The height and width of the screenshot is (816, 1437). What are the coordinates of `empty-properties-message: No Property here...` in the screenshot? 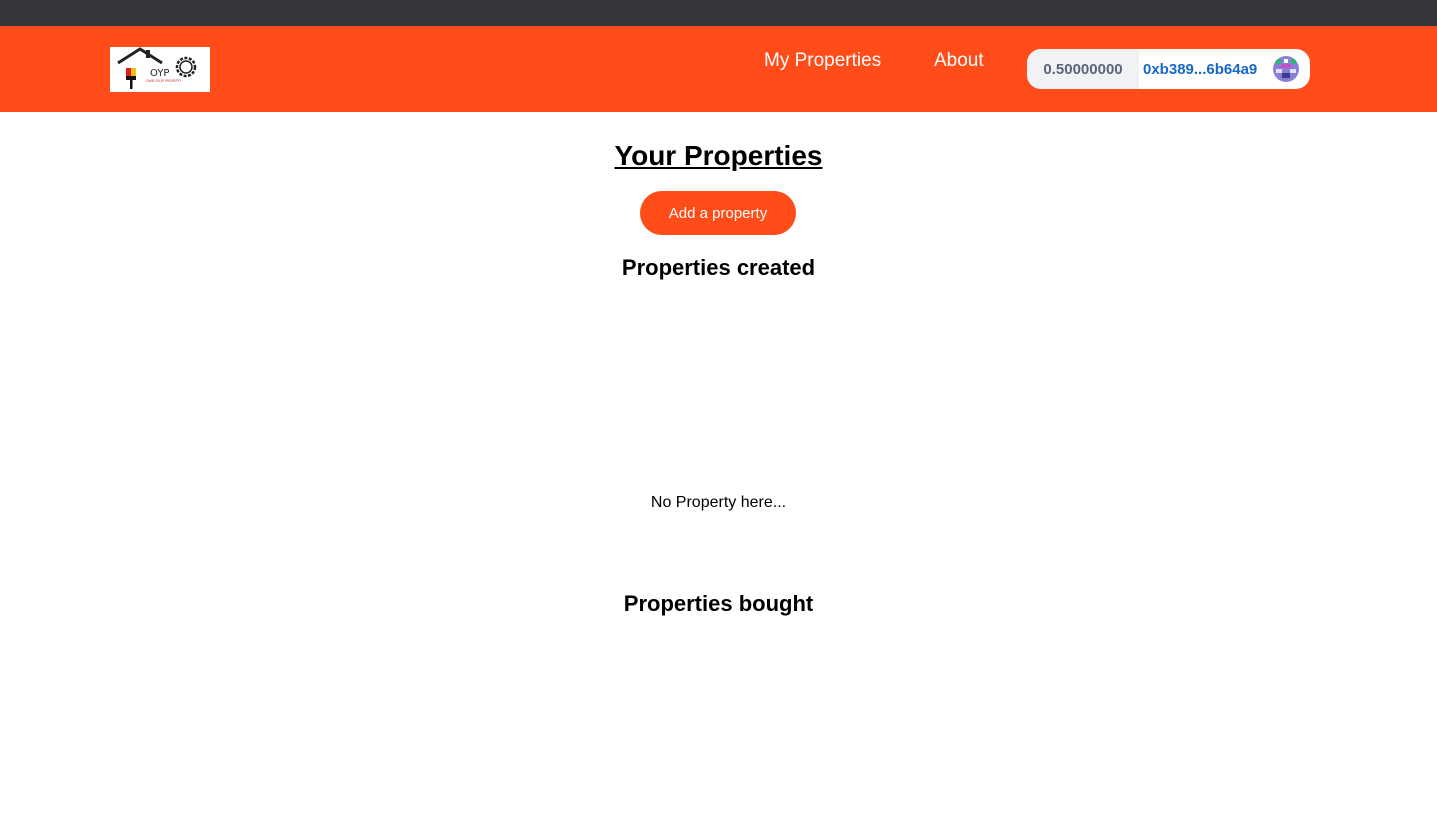 It's located at (718, 502).